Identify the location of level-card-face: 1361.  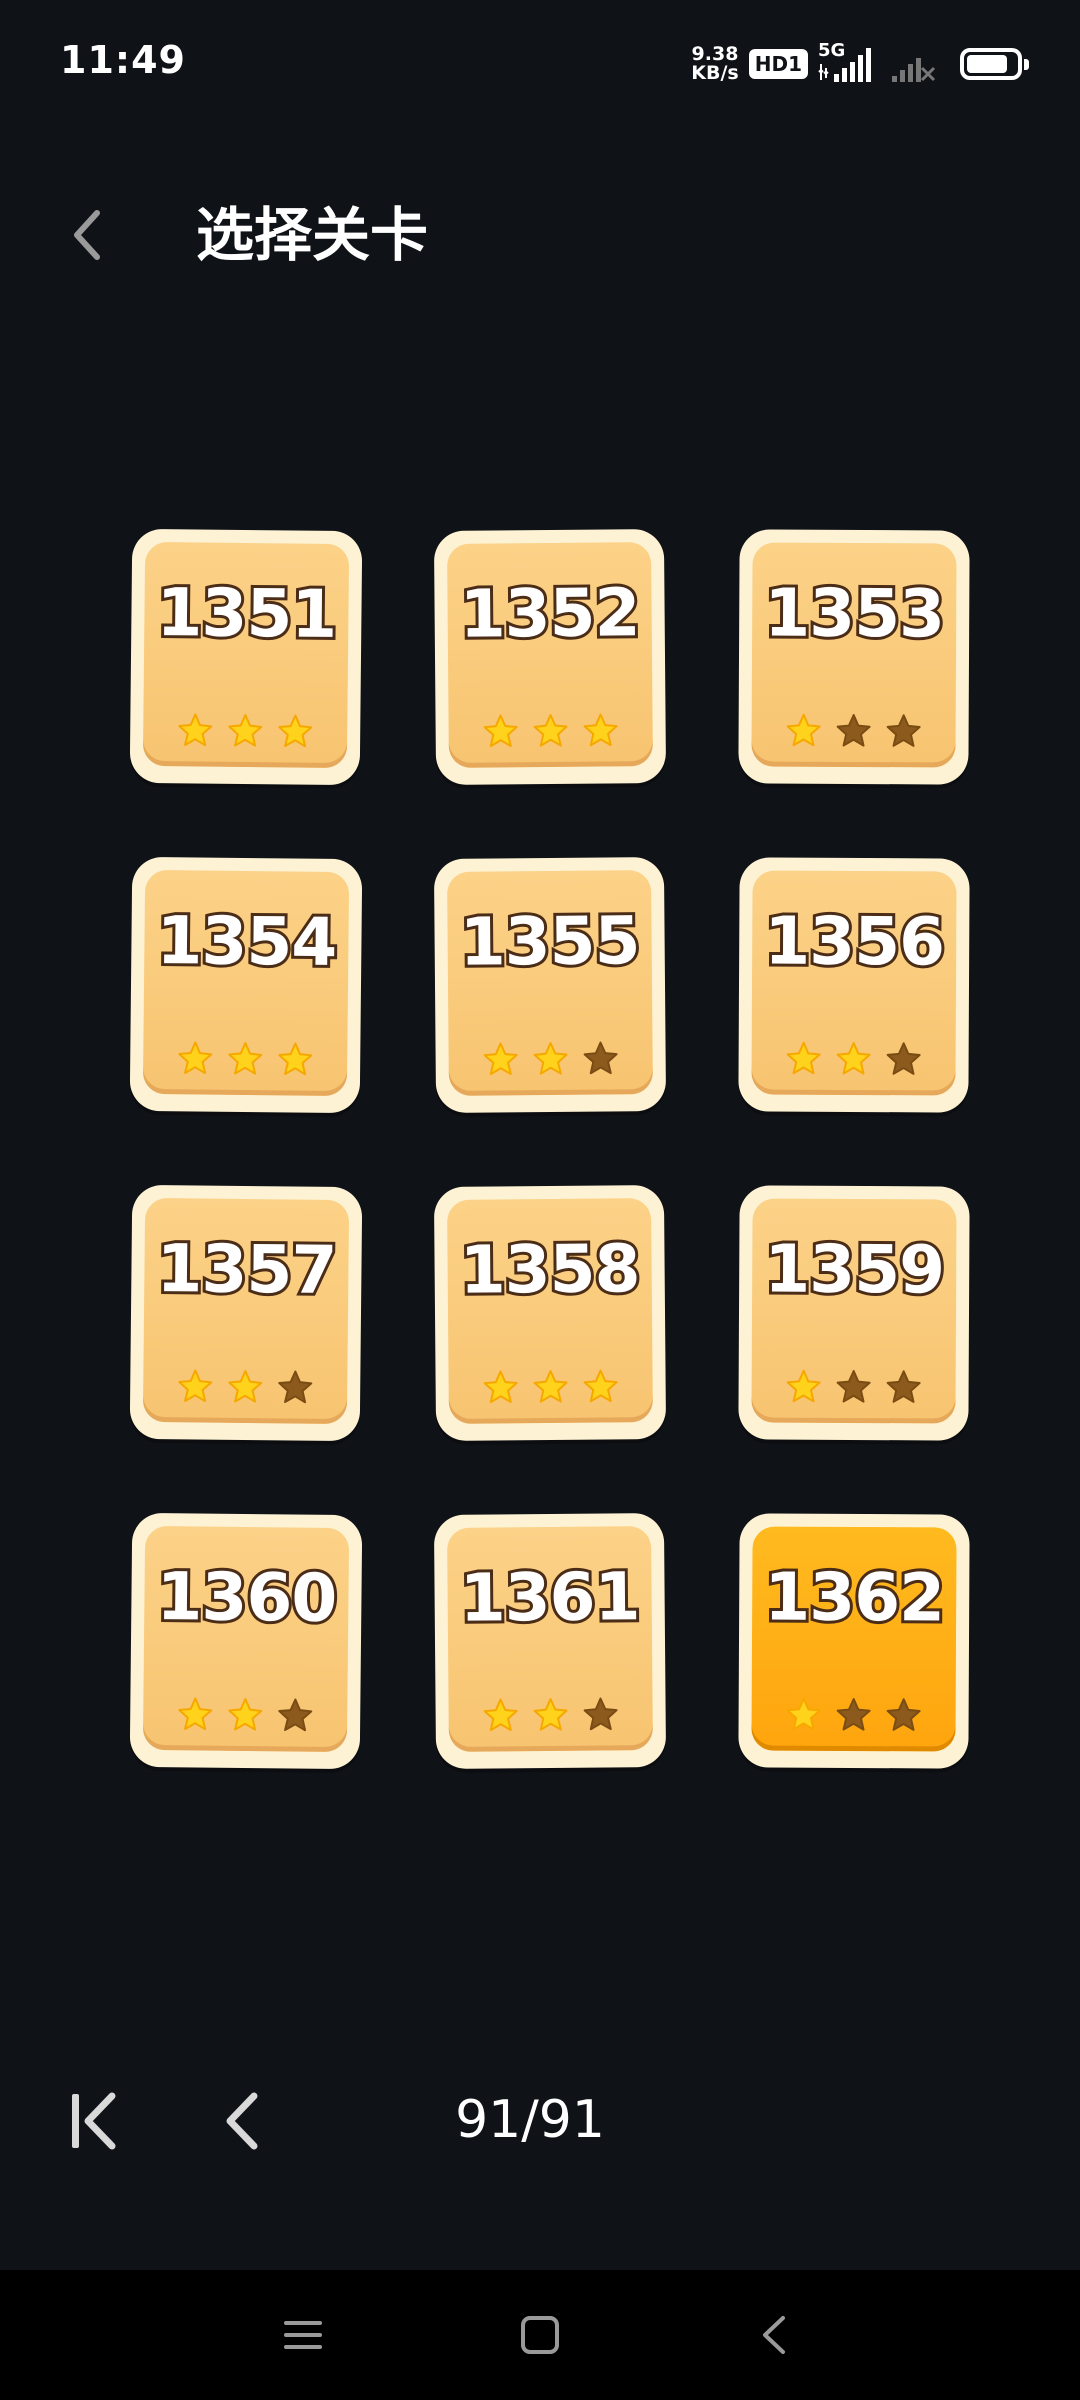
(550, 1639).